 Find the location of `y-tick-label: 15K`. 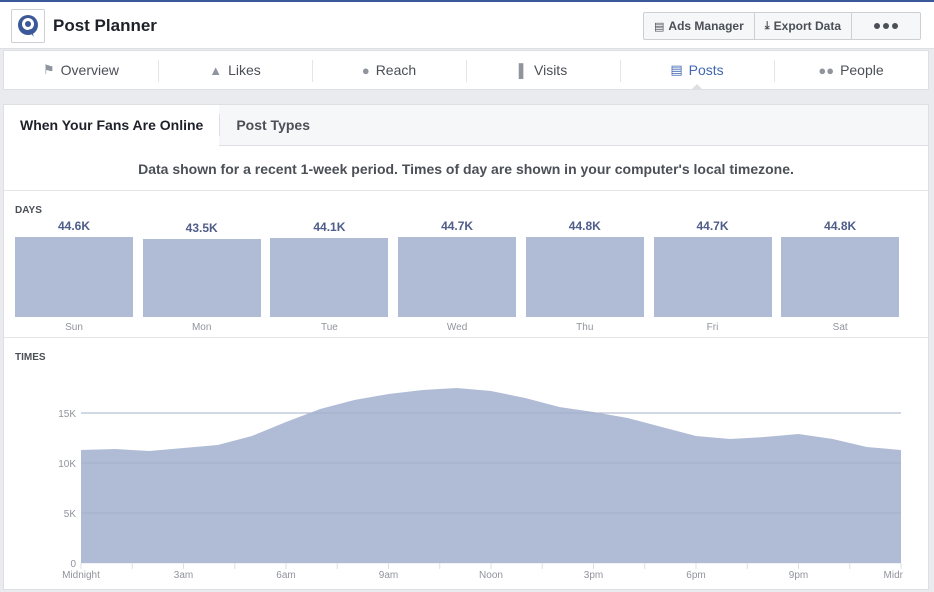

y-tick-label: 15K is located at coordinates (67, 414).